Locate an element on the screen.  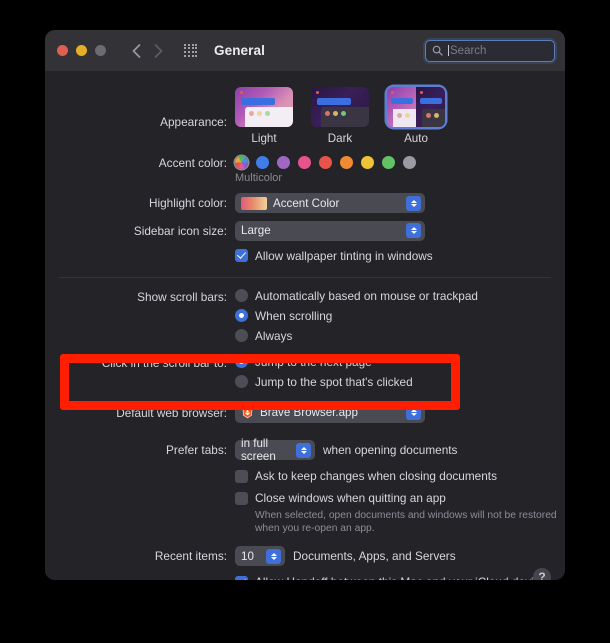
scroll-bars-option-always-label: Always is located at coordinates (274, 335).